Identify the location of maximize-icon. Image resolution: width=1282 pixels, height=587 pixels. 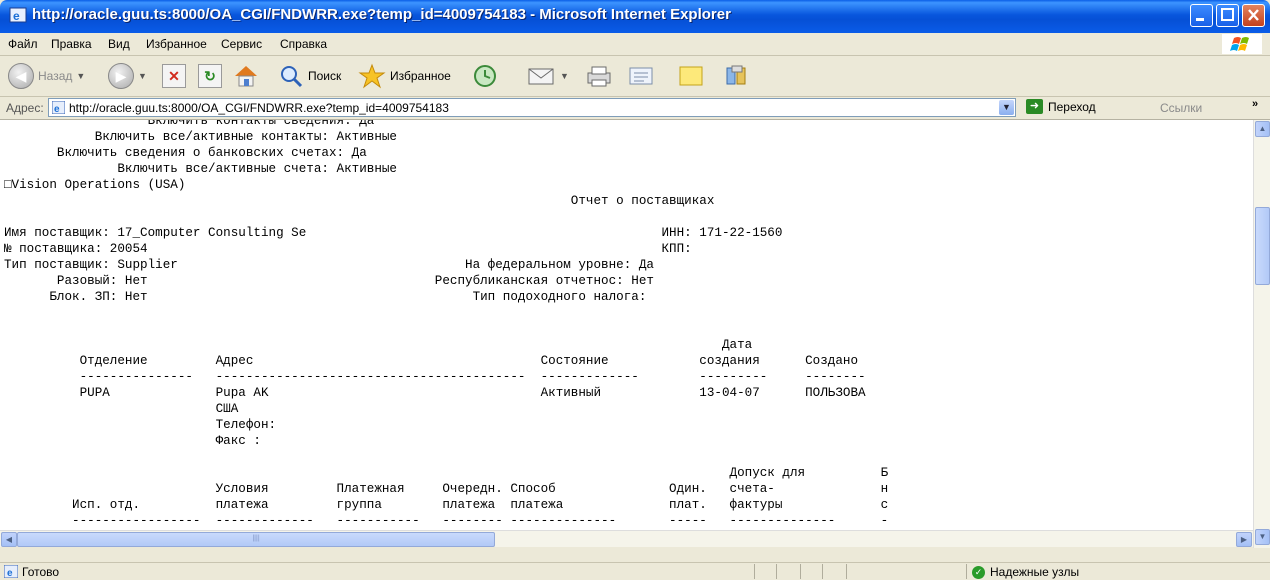
(1227, 14).